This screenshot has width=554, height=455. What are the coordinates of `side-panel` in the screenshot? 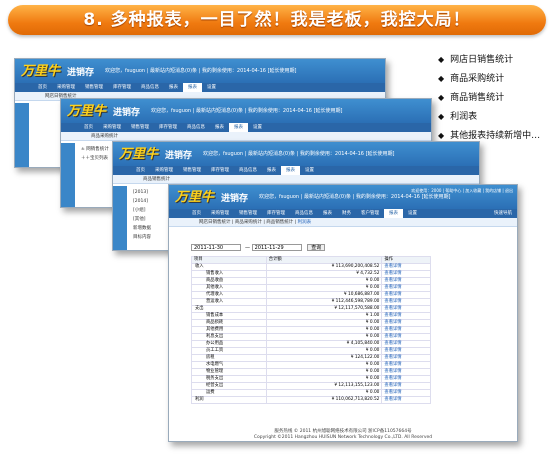 It's located at (120, 218).